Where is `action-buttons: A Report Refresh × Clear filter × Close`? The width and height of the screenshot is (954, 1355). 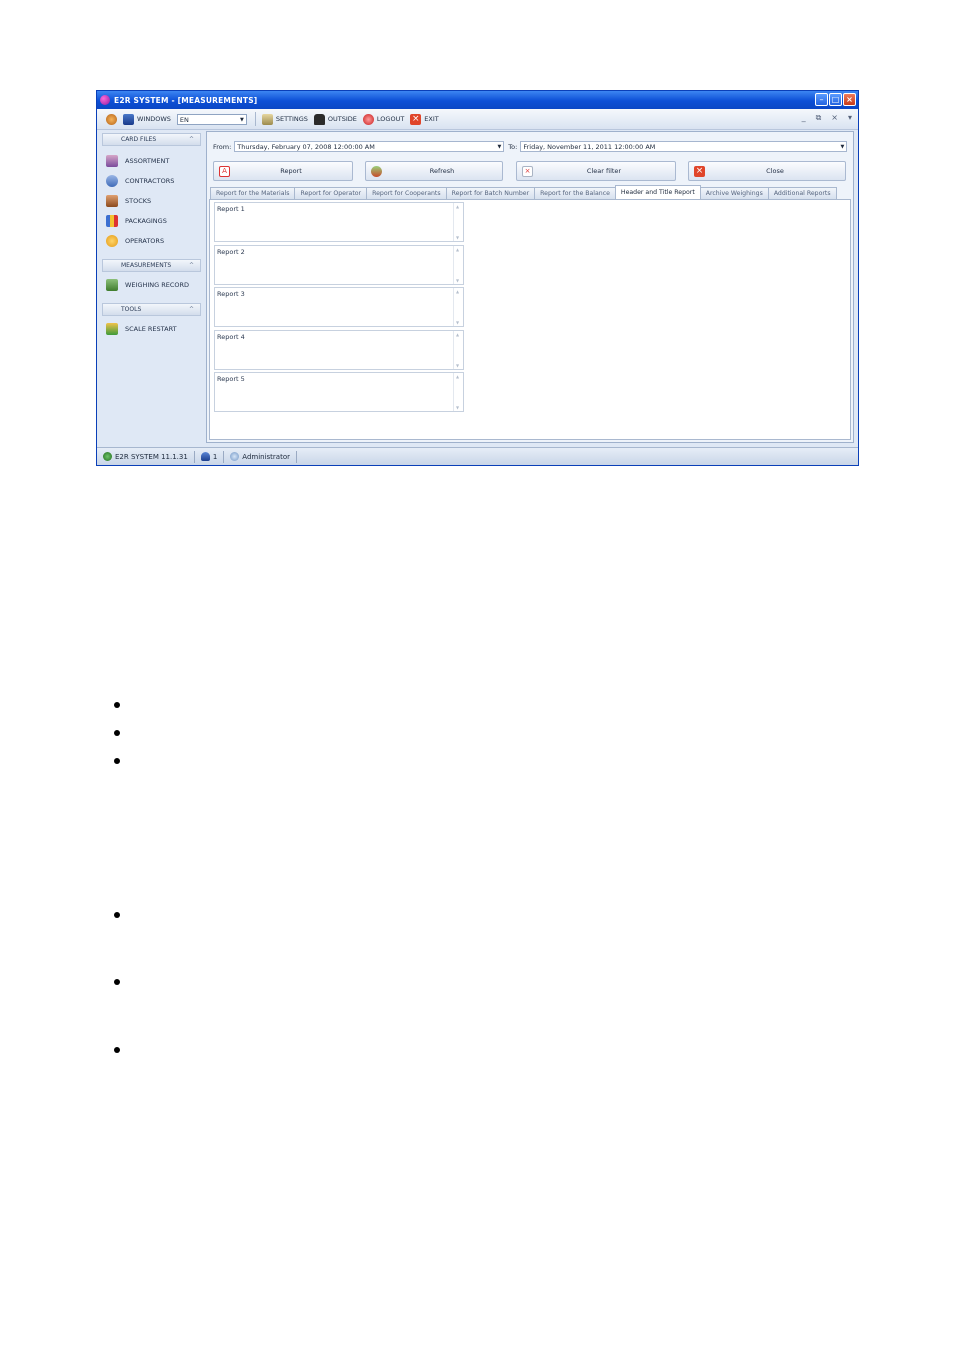
action-buttons: A Report Refresh × Clear filter × Close is located at coordinates (531, 171).